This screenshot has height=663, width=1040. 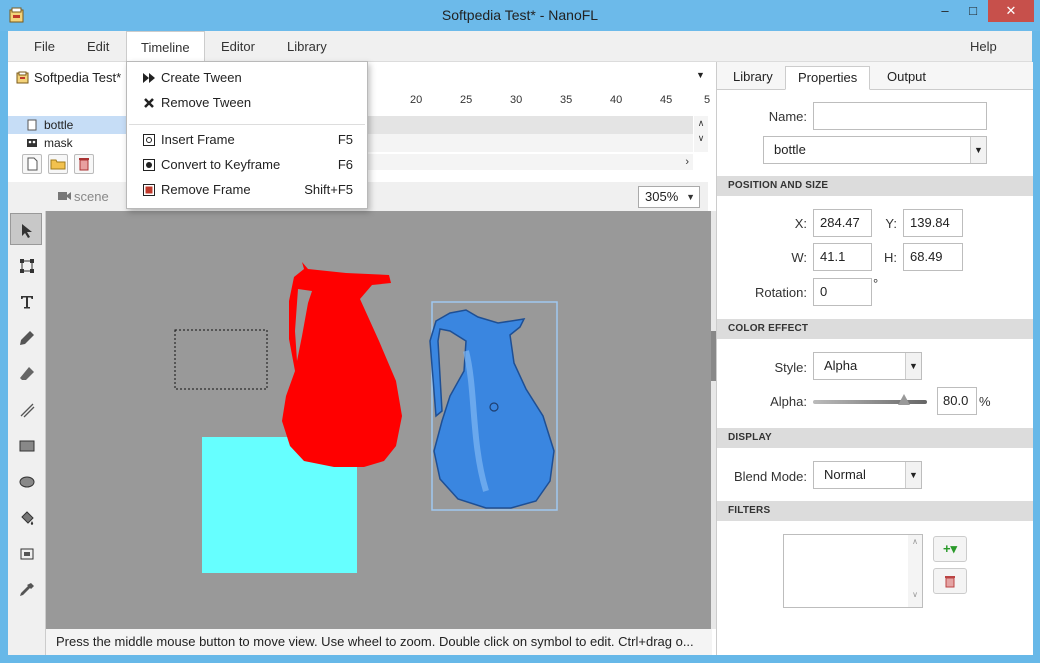 I want to click on x-label: X:, so click(x=800, y=223).